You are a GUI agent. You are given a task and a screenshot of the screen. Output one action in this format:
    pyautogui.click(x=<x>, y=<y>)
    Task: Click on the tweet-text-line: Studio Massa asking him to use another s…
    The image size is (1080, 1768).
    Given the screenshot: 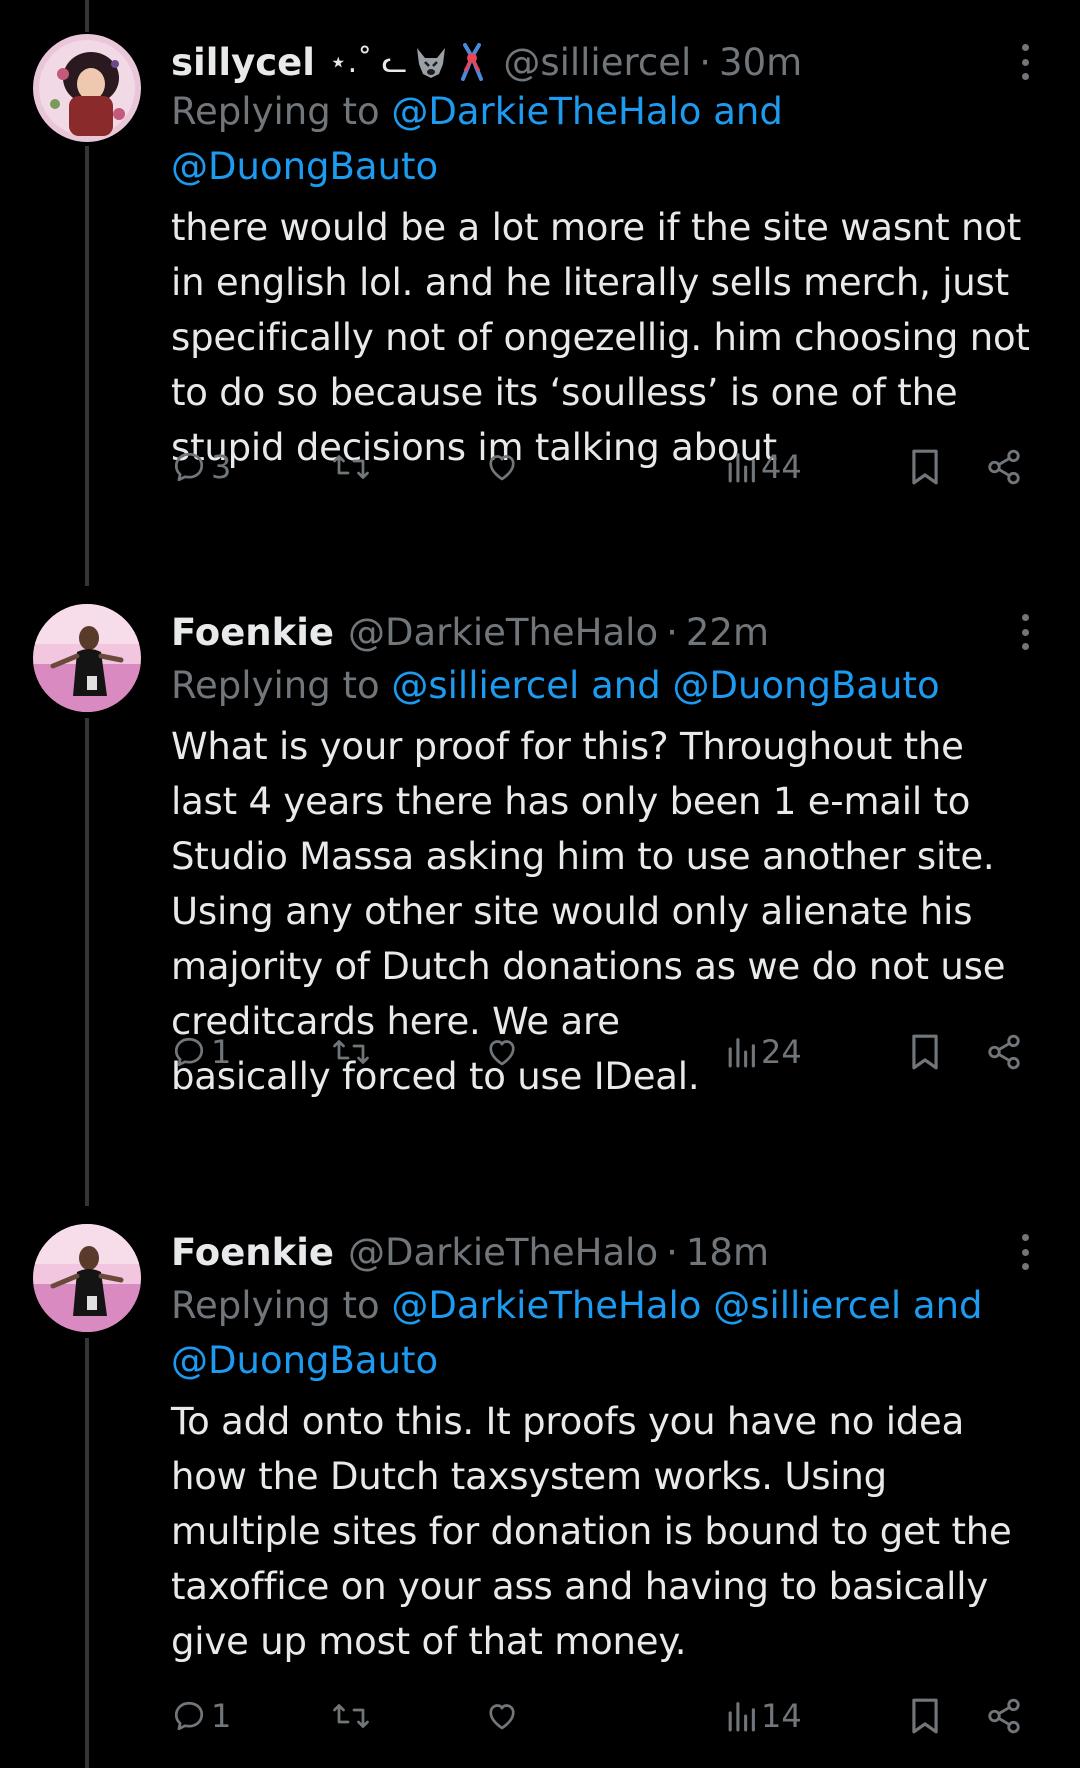 What is the action you would take?
    pyautogui.click(x=583, y=856)
    